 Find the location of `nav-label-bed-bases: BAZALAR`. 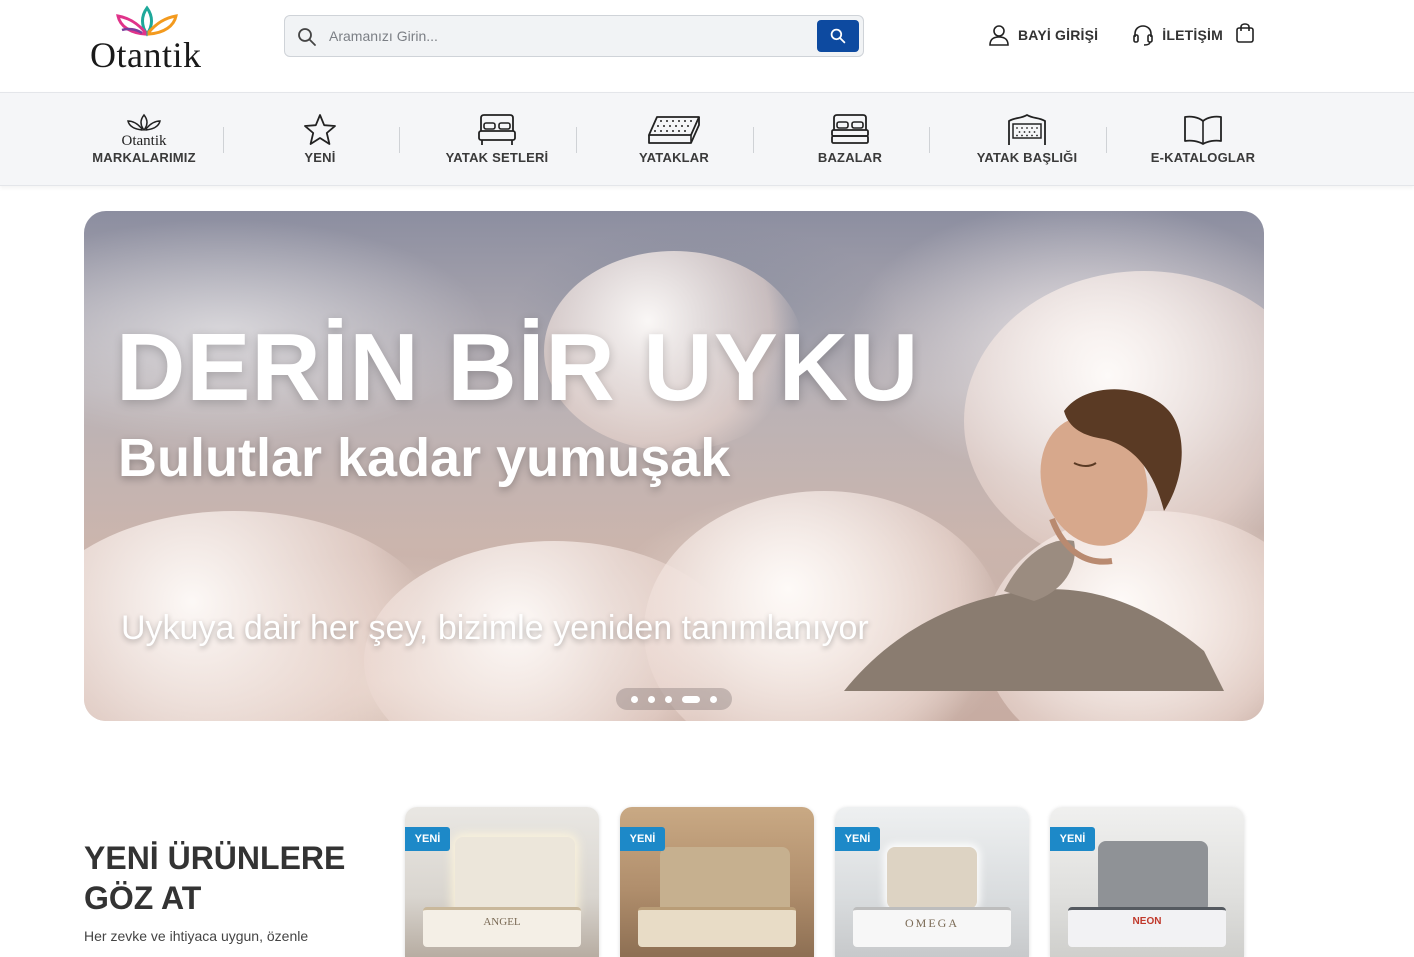

nav-label-bed-bases: BAZALAR is located at coordinates (850, 157).